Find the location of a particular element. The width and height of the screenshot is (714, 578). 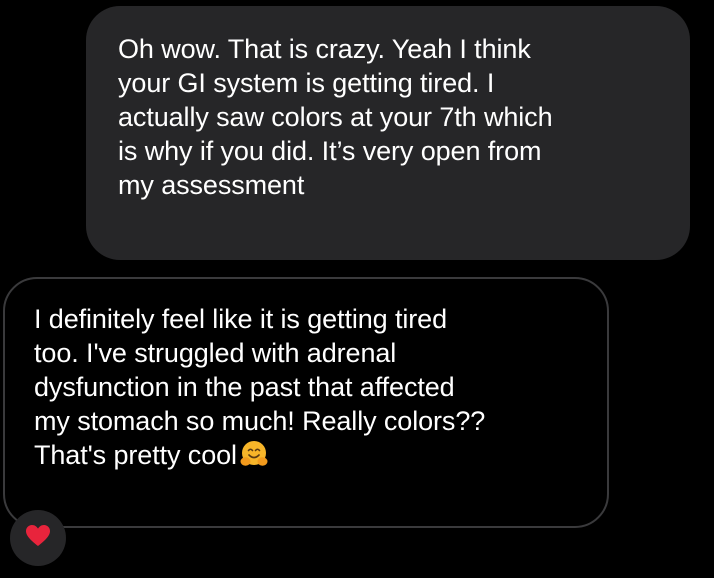

message-line-text: That's pretty cool is located at coordinates (135, 455).